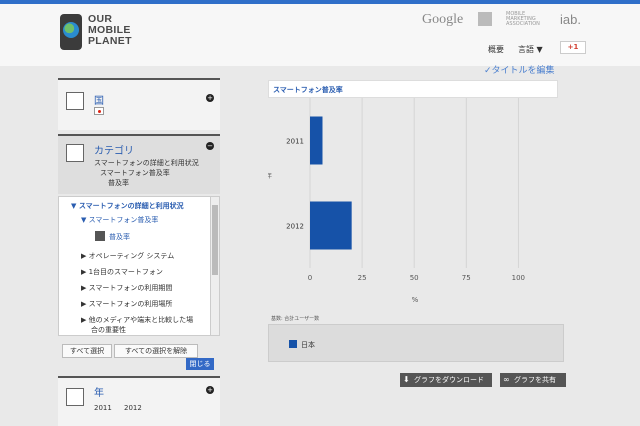 This screenshot has width=640, height=426. What do you see at coordinates (146, 163) in the screenshot?
I see `category-path-line: スマートフォンの詳細と利用状況` at bounding box center [146, 163].